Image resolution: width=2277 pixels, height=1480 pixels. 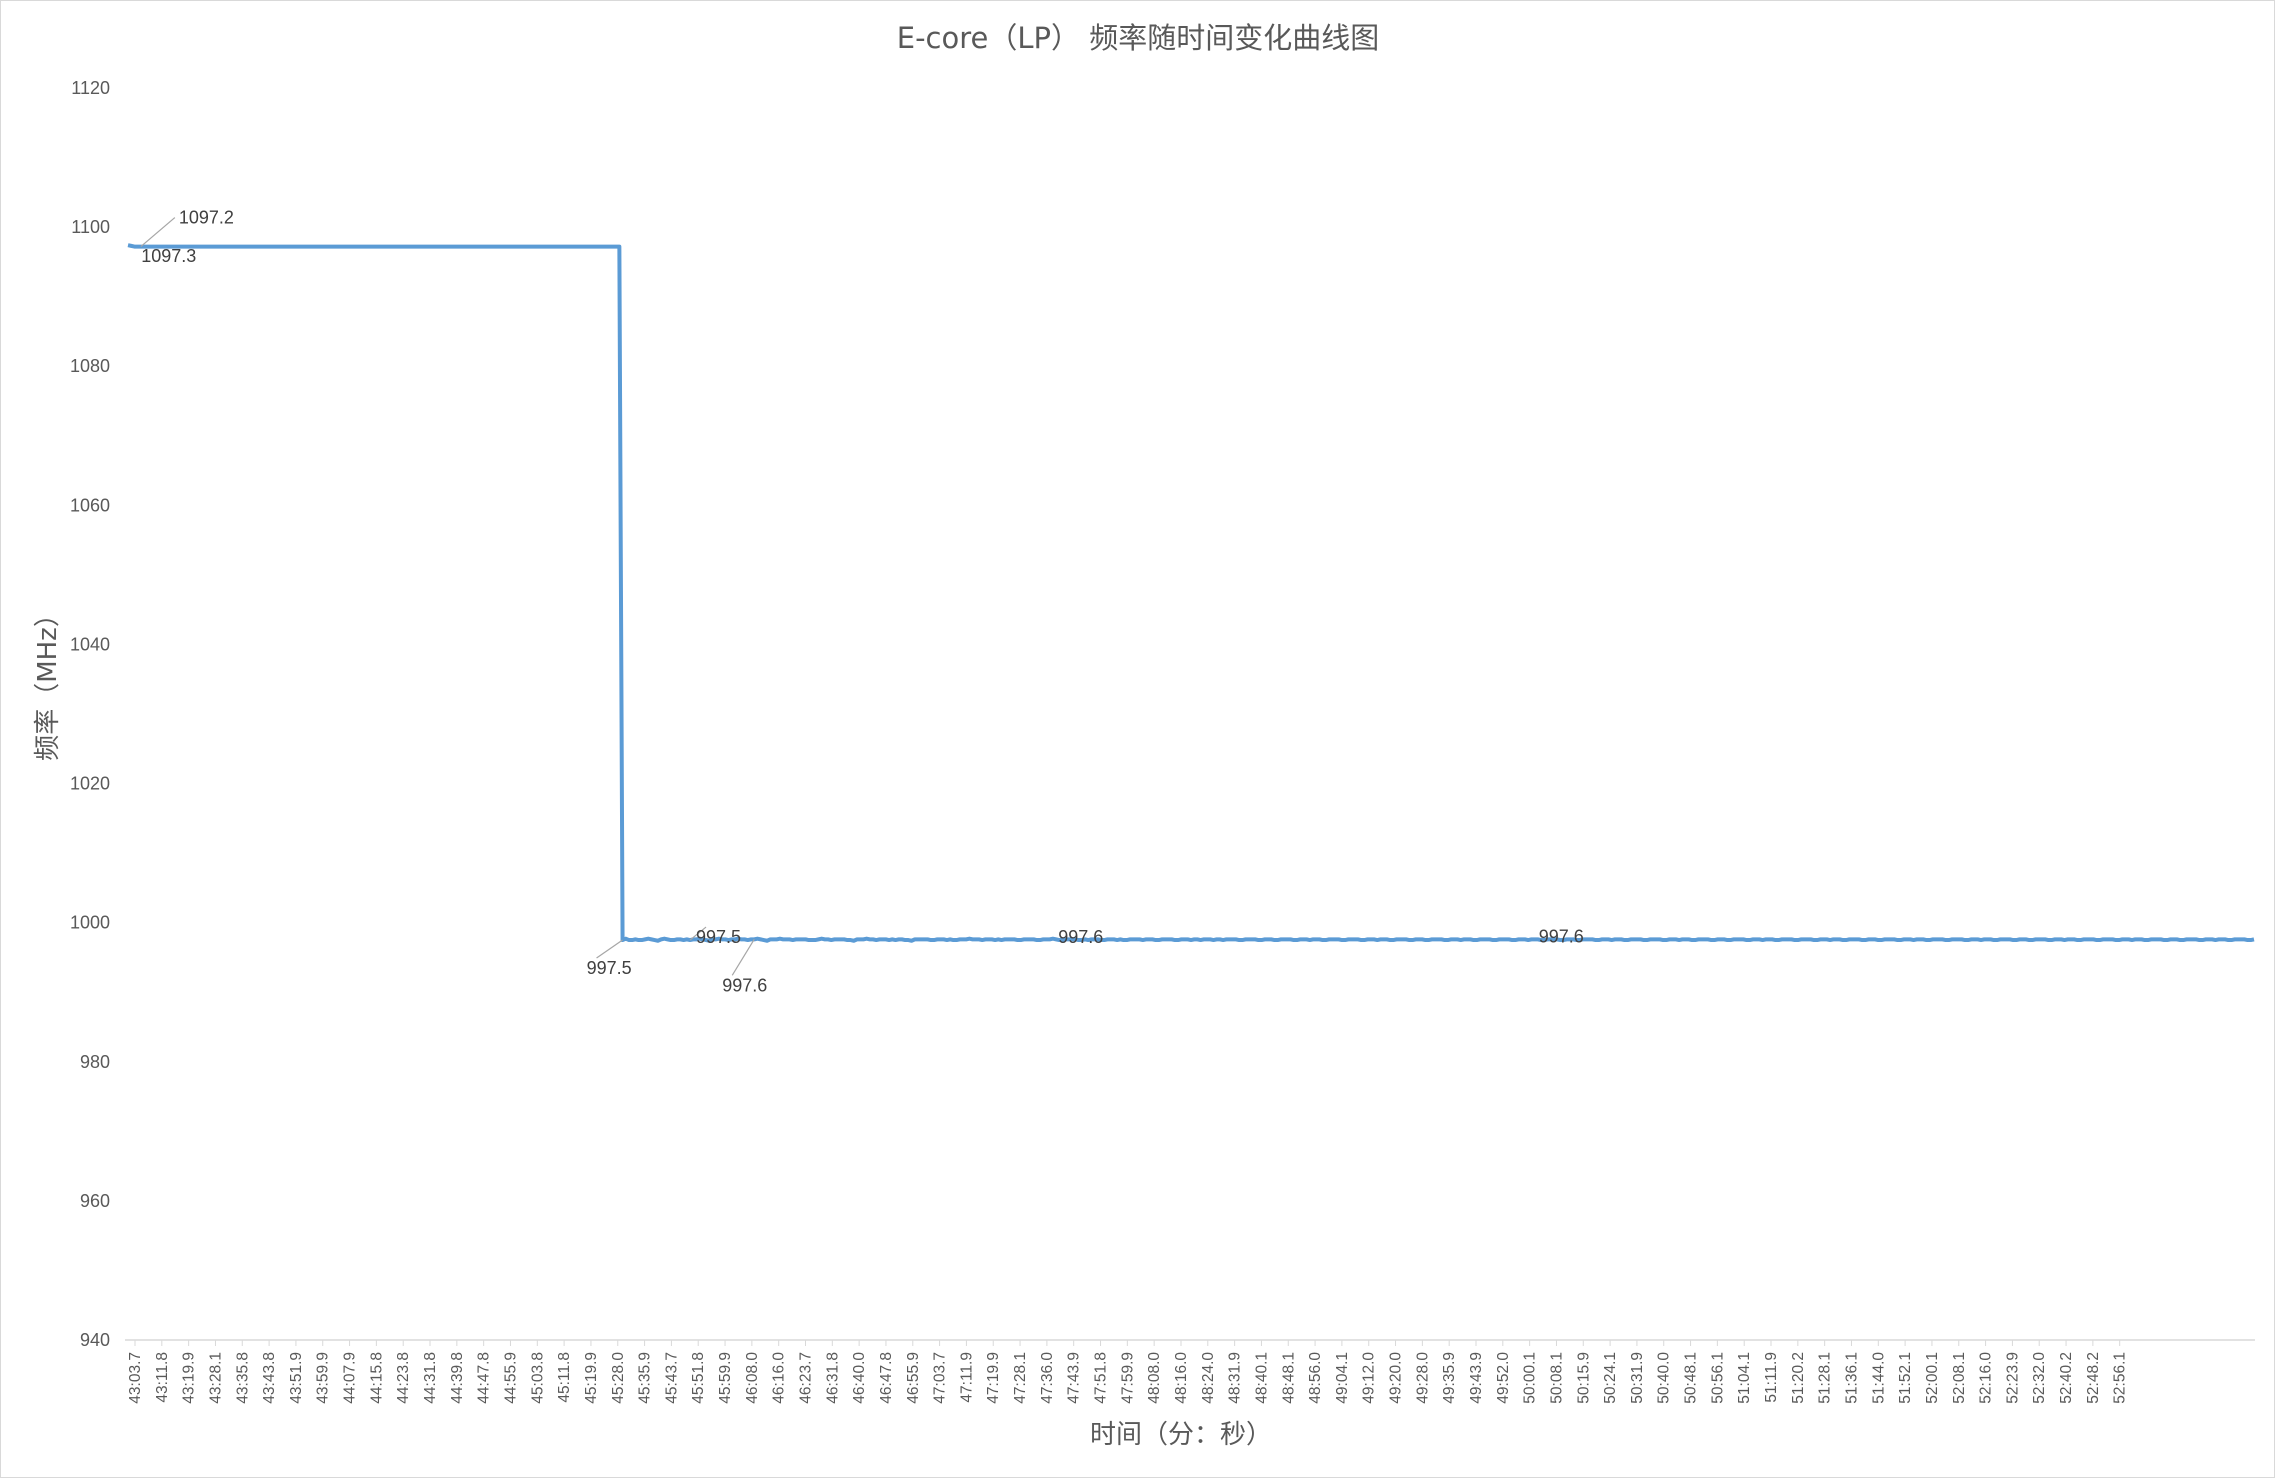 I want to click on x-tick-label: 47:19.9, so click(x=993, y=1378).